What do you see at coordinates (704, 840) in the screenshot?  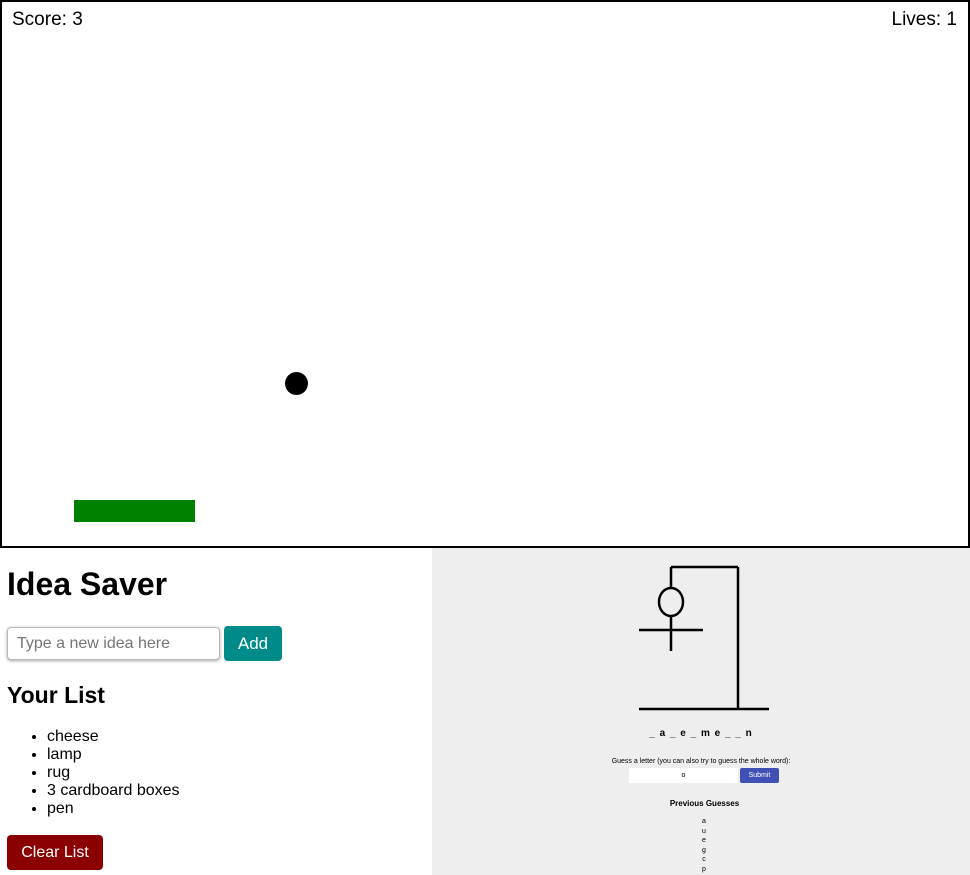 I see `list-item: e` at bounding box center [704, 840].